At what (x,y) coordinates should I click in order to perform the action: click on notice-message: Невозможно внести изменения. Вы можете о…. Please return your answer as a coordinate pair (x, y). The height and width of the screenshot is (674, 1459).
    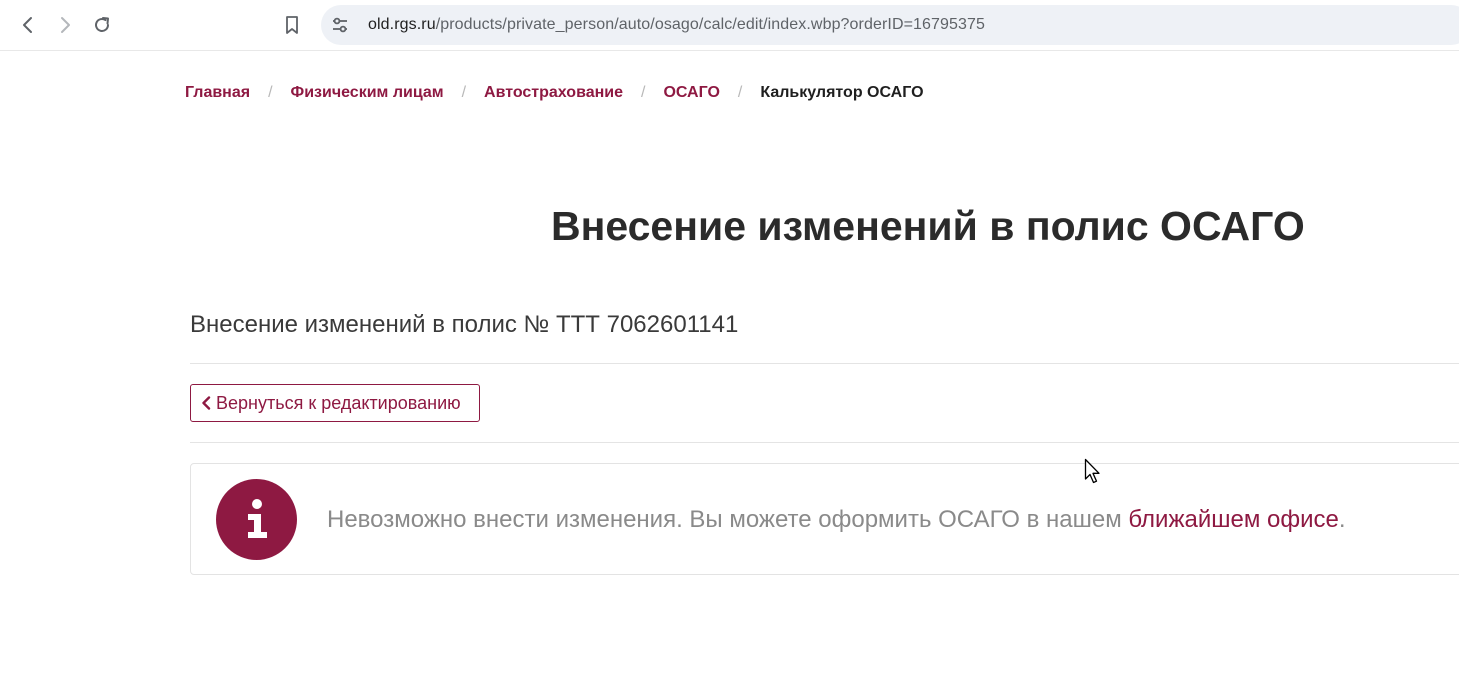
    Looking at the image, I should click on (728, 519).